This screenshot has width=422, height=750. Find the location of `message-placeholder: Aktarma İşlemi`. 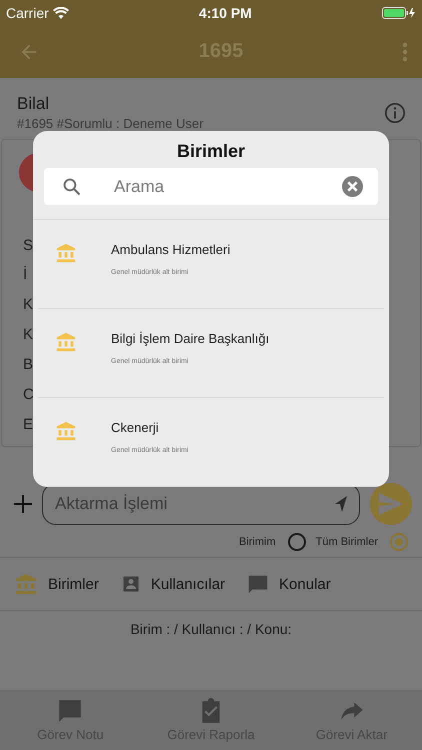

message-placeholder: Aktarma İşlemi is located at coordinates (111, 504).